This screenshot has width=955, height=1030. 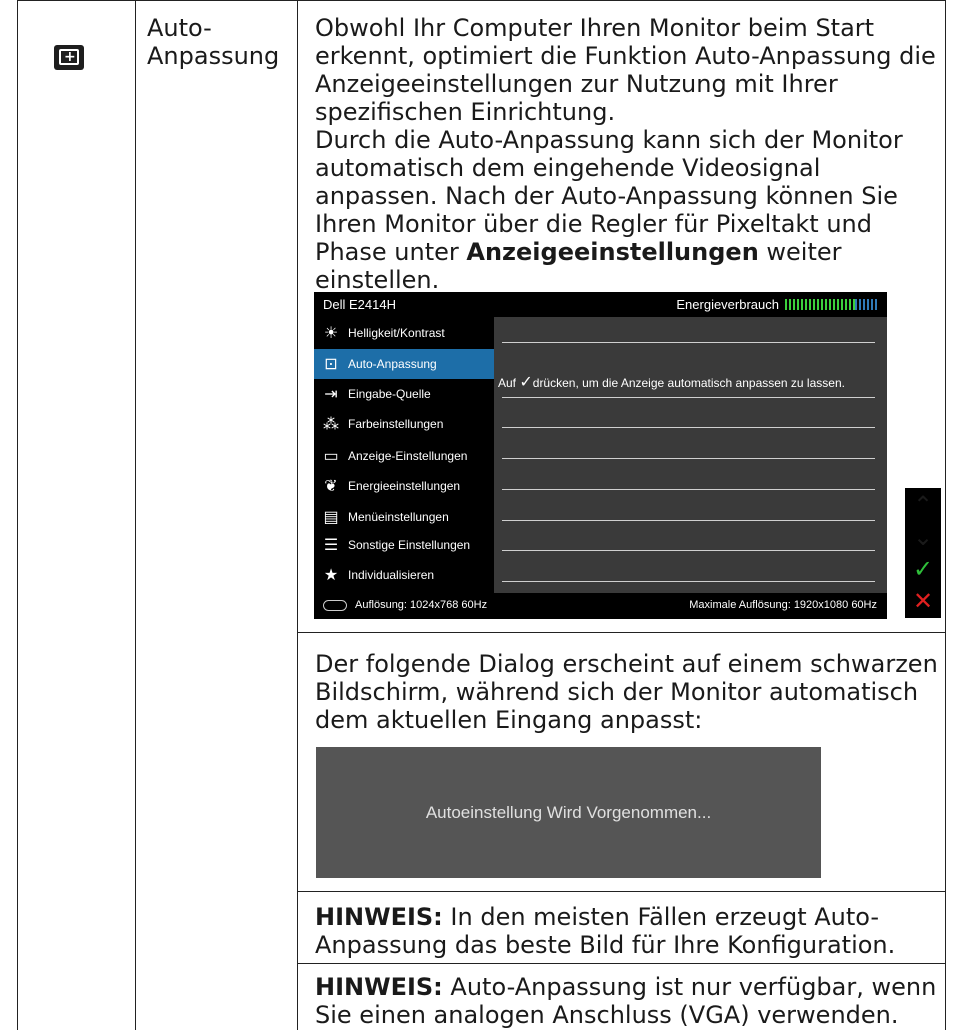 I want to click on description-p2-bold: Anzeigeeinstellungen, so click(x=612, y=252).